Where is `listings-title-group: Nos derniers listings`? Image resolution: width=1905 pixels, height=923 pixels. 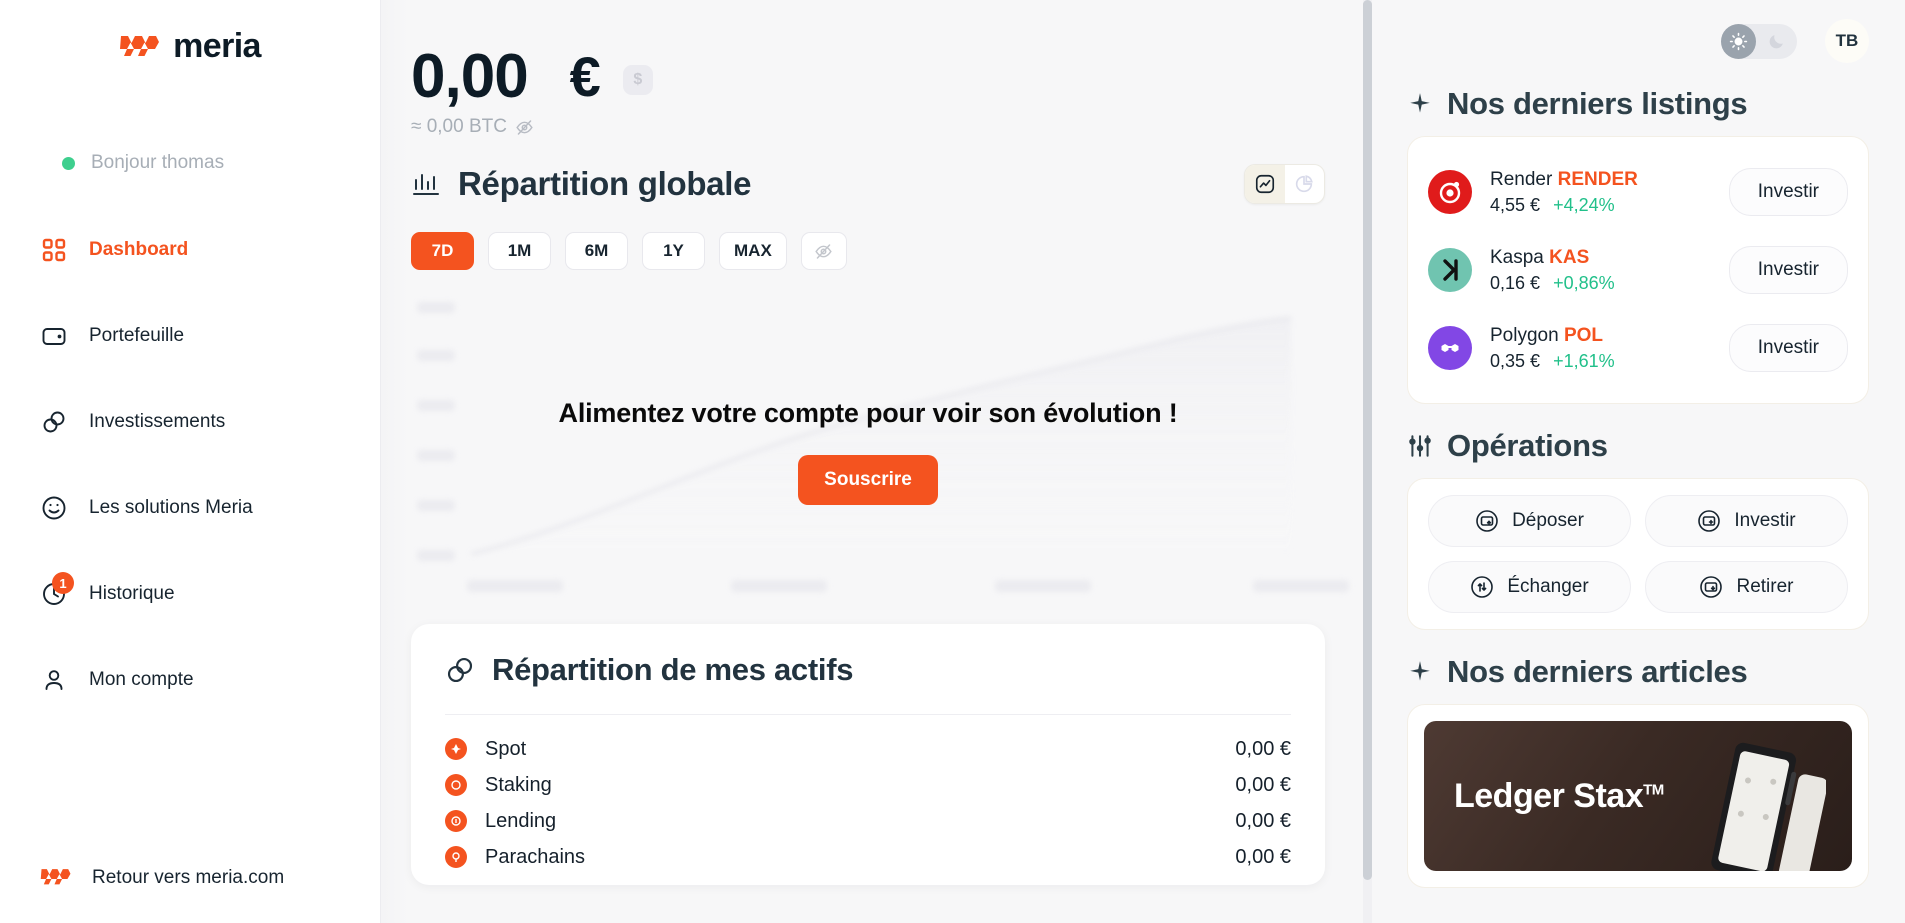
listings-title-group: Nos derniers listings is located at coordinates (1638, 104).